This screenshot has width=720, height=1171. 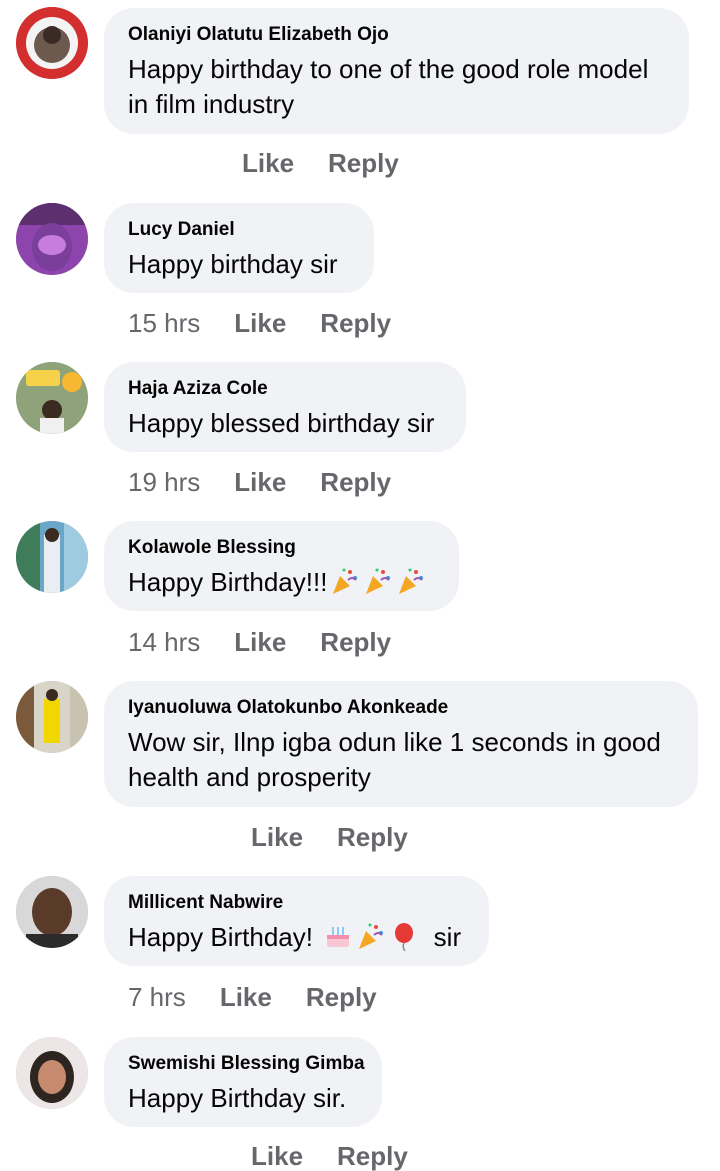 What do you see at coordinates (233, 264) in the screenshot?
I see `comment-text: Happy birthday sir` at bounding box center [233, 264].